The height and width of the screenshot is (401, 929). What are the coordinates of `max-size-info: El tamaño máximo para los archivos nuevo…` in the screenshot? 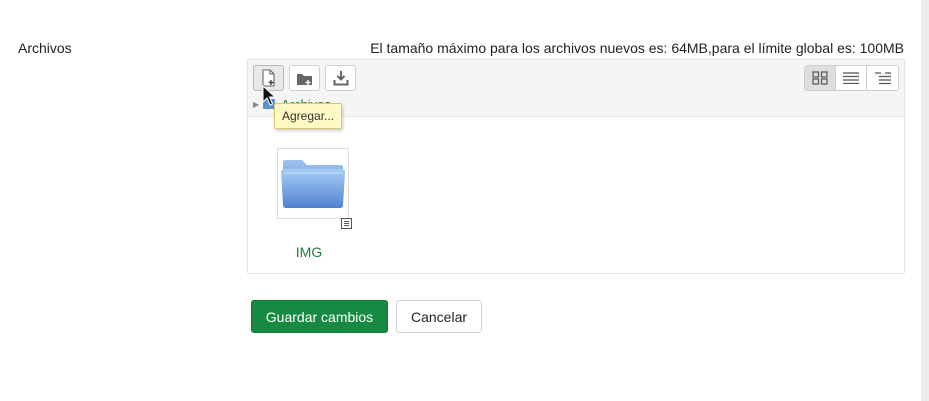 It's located at (637, 48).